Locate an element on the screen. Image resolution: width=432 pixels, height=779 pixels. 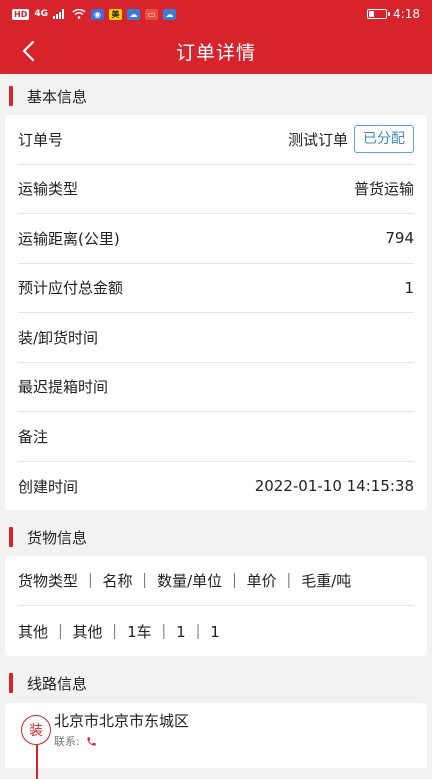
info-label: 最迟提箱时间 is located at coordinates (63, 387).